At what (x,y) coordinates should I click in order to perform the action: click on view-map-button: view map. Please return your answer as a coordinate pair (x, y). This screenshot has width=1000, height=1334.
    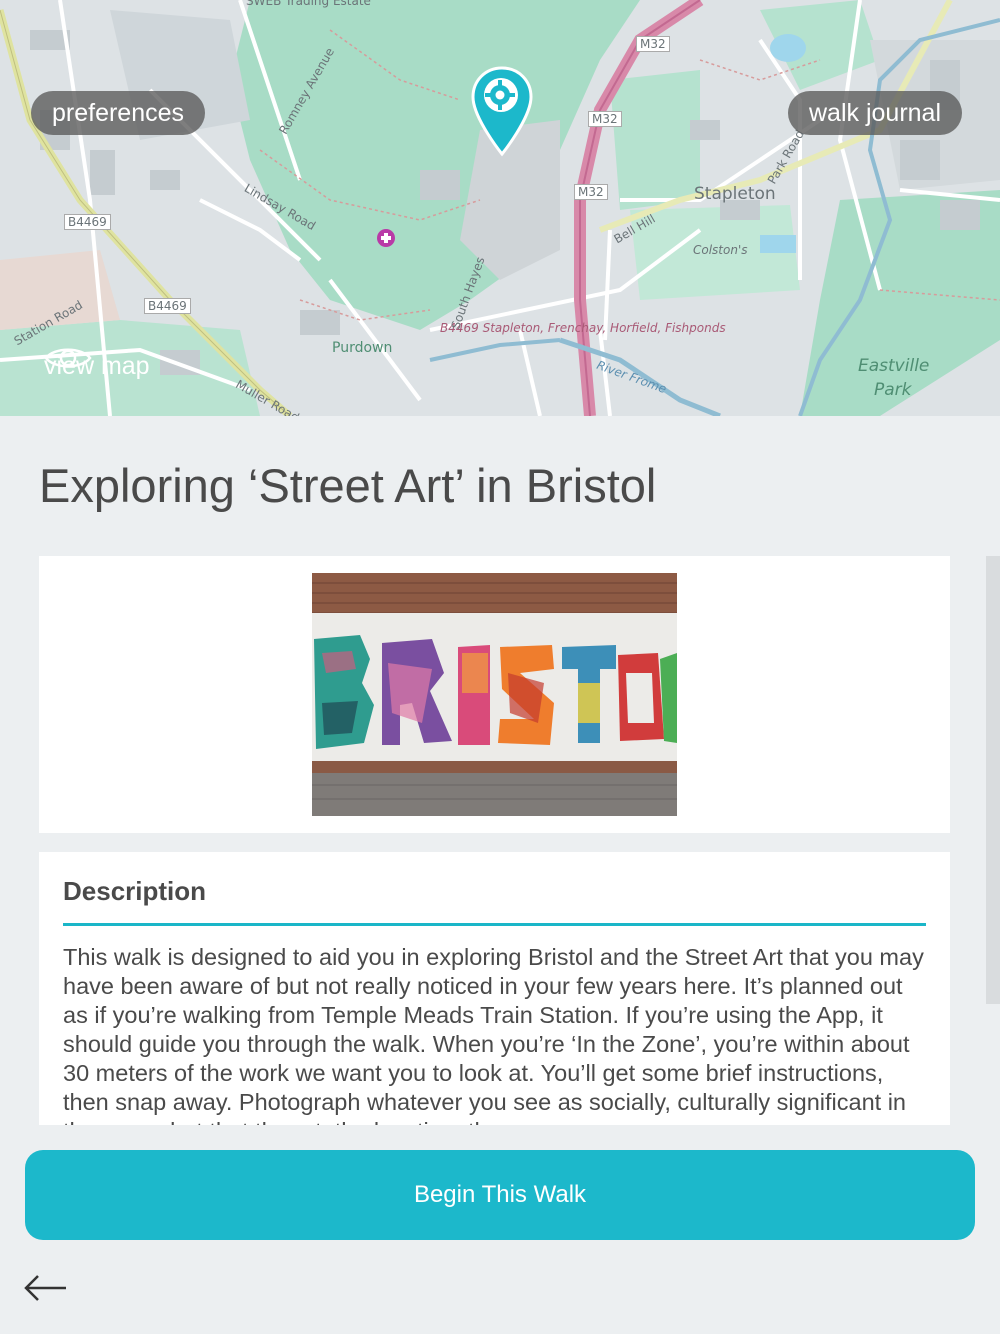
    Looking at the image, I should click on (97, 366).